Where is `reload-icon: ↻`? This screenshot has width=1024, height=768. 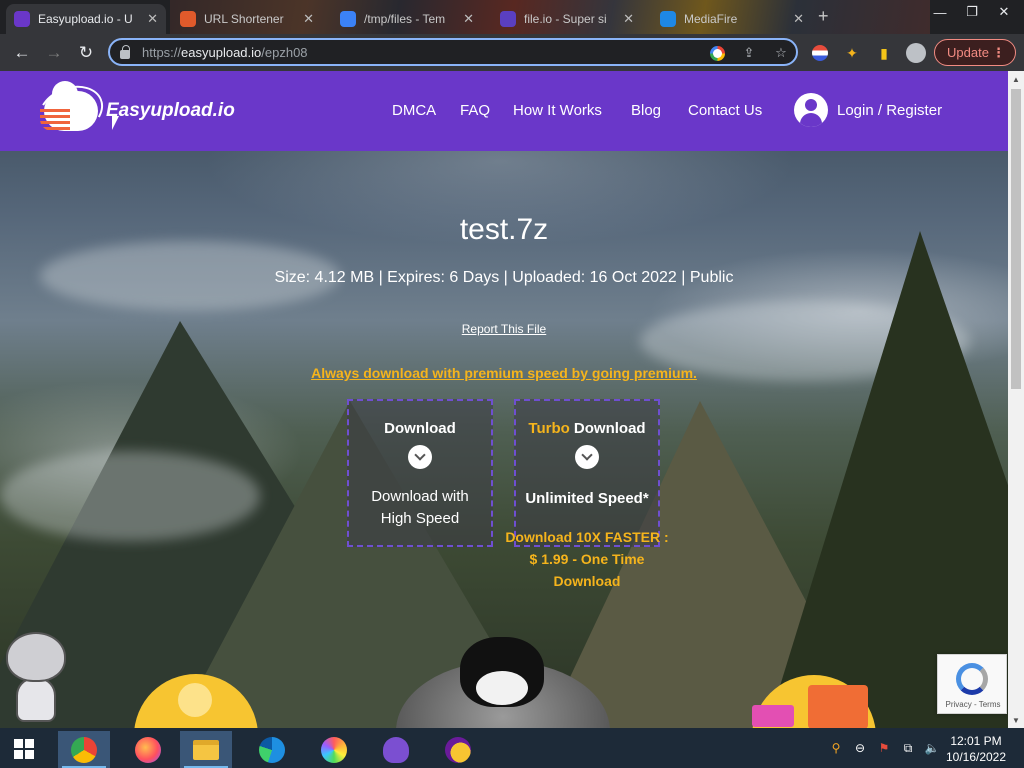 reload-icon: ↻ is located at coordinates (86, 53).